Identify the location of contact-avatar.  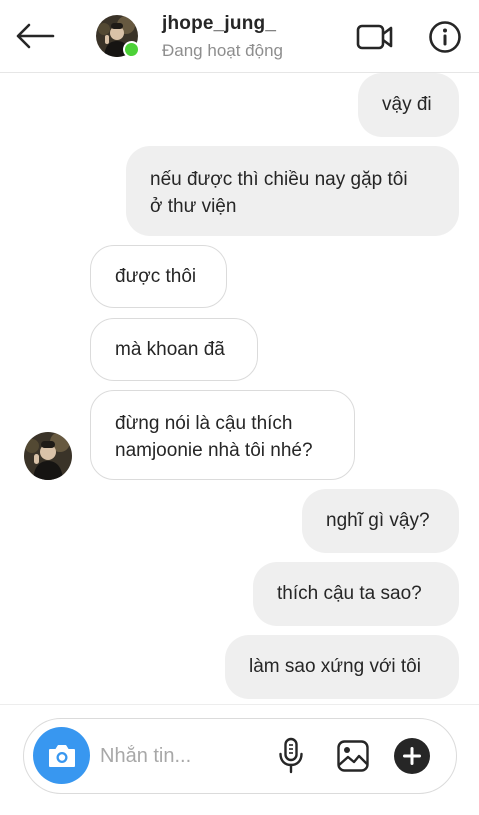
(118, 37).